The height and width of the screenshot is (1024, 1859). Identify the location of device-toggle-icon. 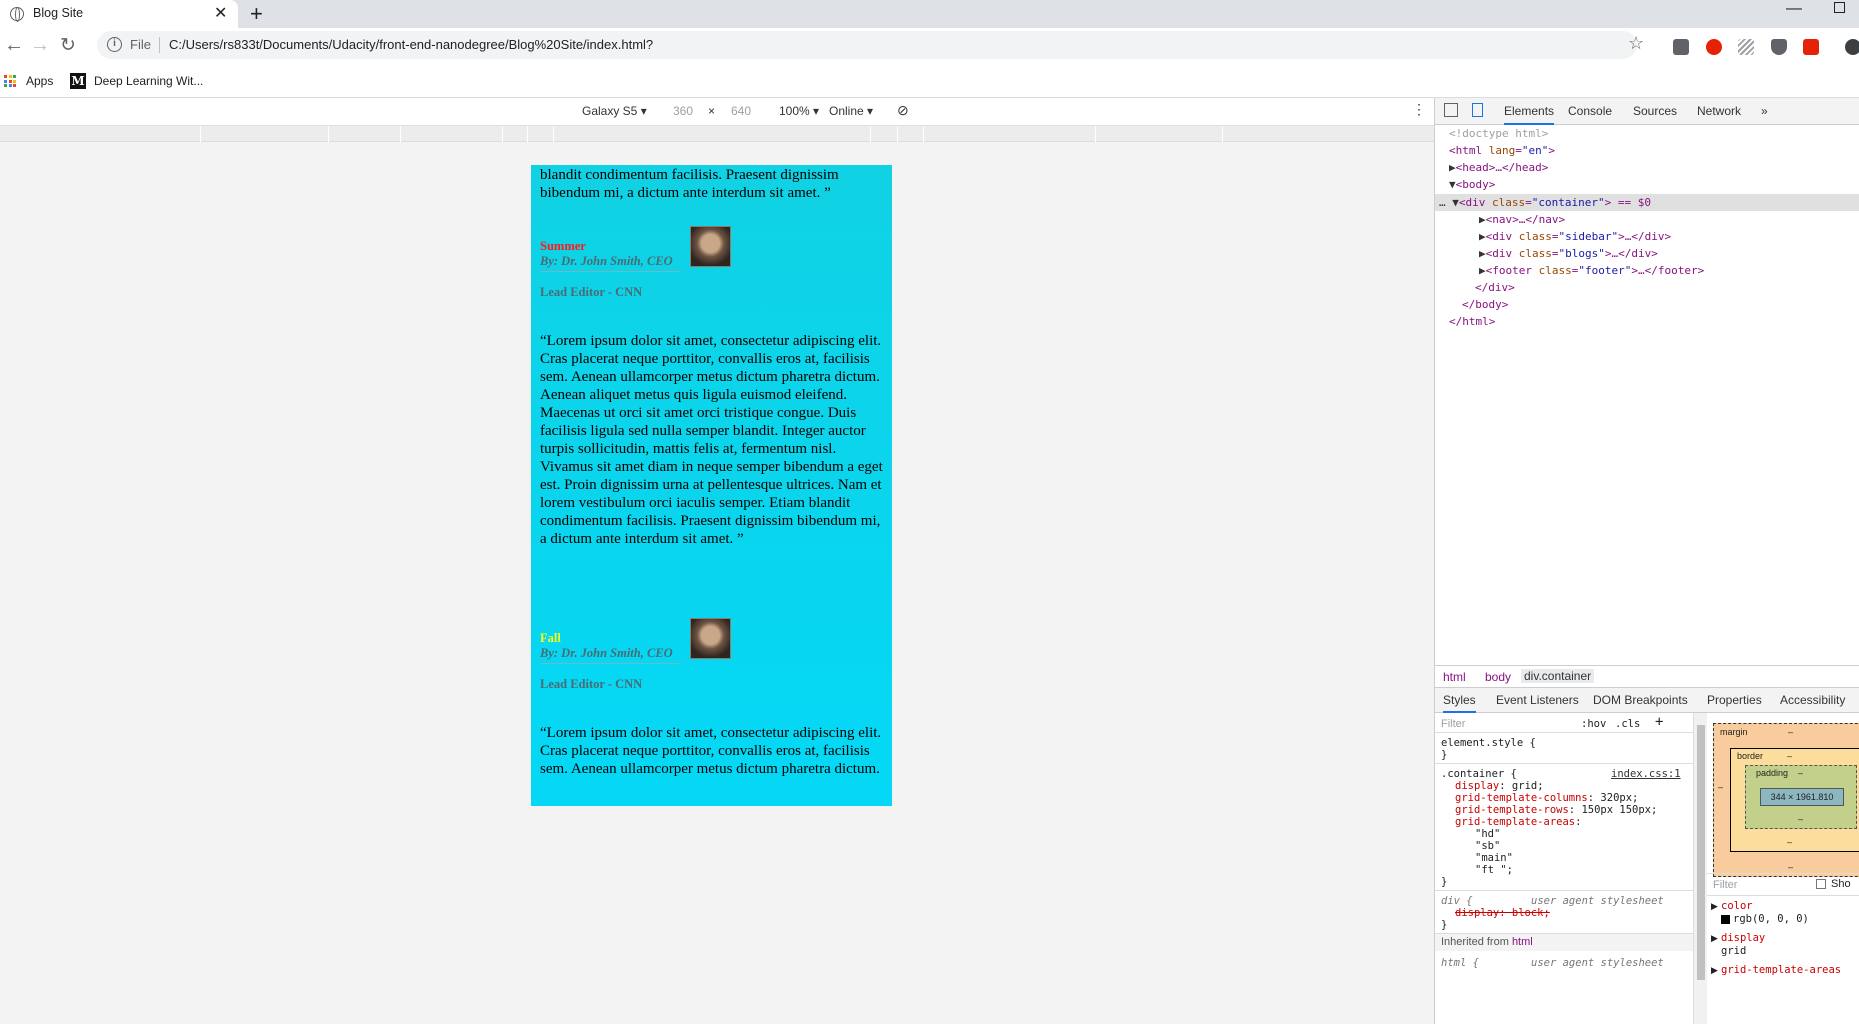
(1477, 110).